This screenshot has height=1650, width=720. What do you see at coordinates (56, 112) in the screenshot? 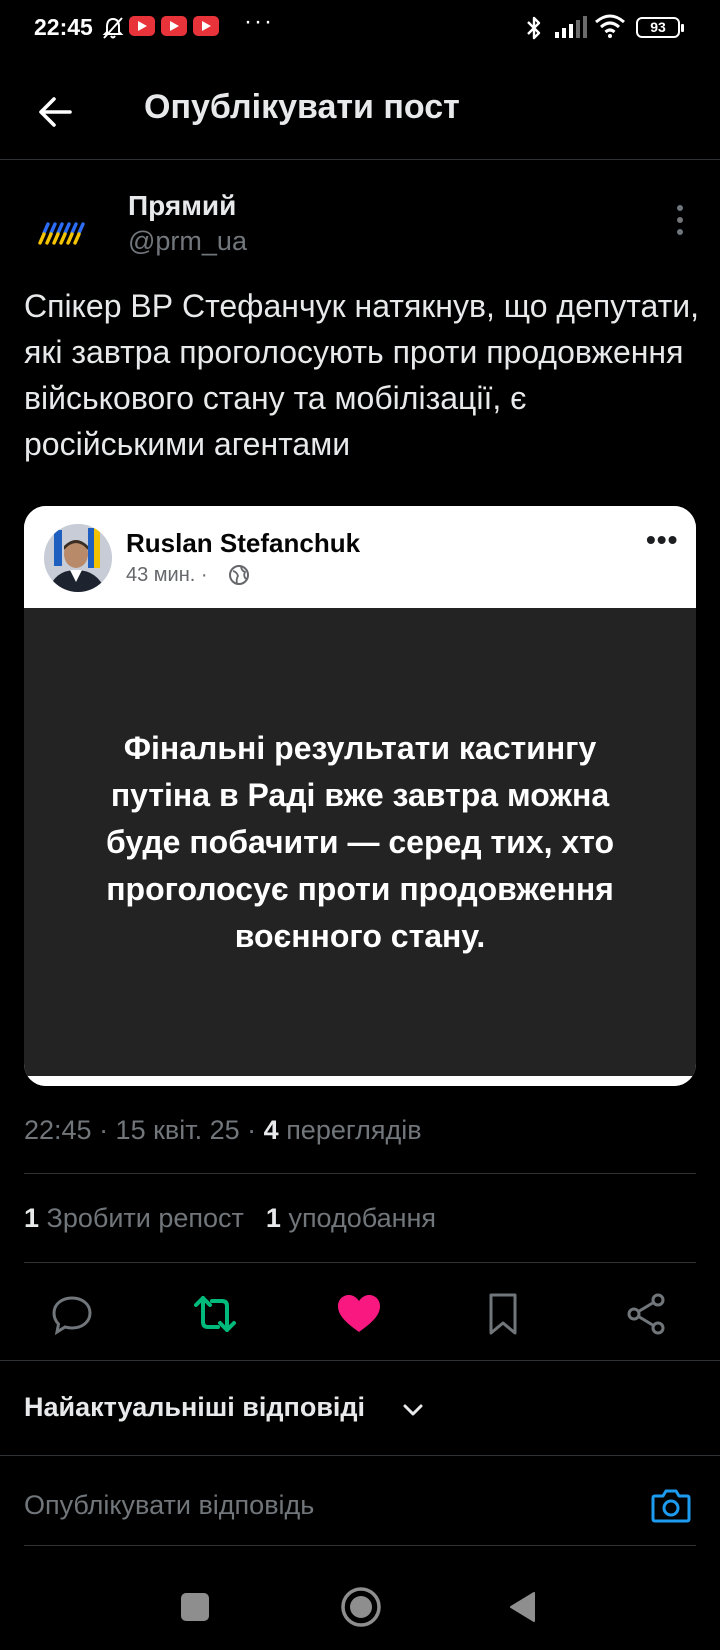
I see `back-arrow-icon` at bounding box center [56, 112].